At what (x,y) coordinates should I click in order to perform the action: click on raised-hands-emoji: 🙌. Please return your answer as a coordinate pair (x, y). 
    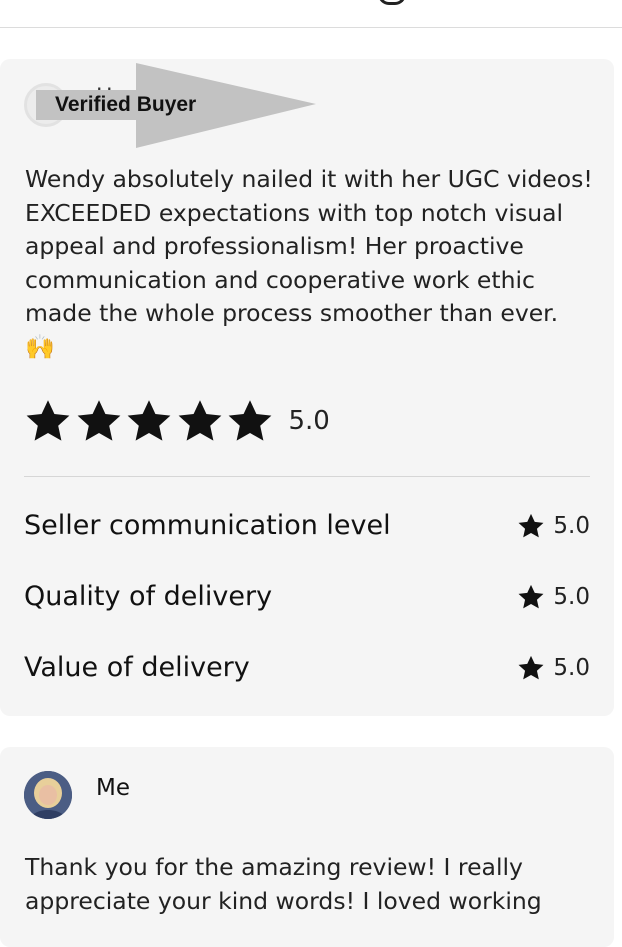
    Looking at the image, I should click on (40, 346).